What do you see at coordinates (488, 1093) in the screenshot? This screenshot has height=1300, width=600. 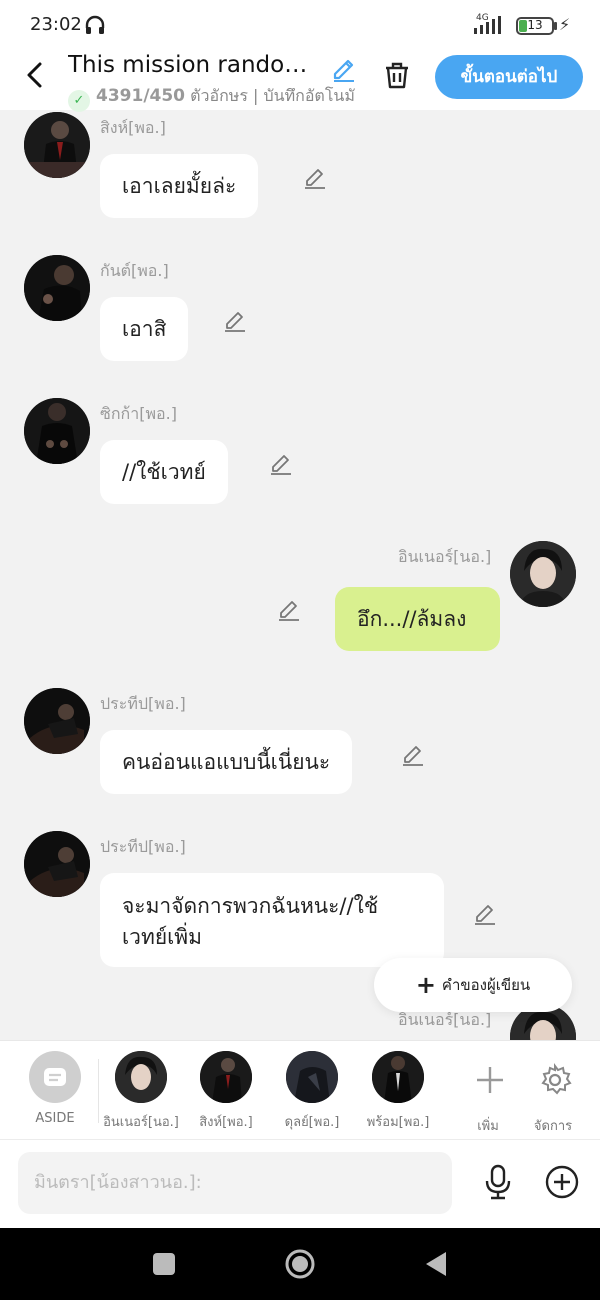 I see `add-character-button: เพิ่ม` at bounding box center [488, 1093].